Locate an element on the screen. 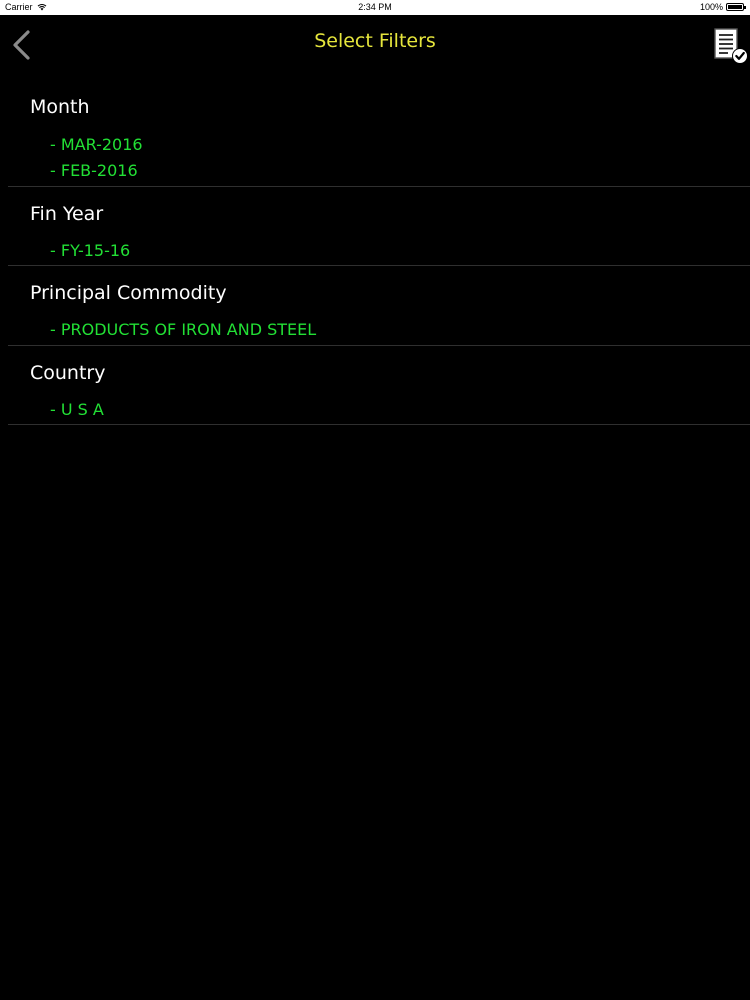 The image size is (750, 1000). battery-icon is located at coordinates (736, 7).